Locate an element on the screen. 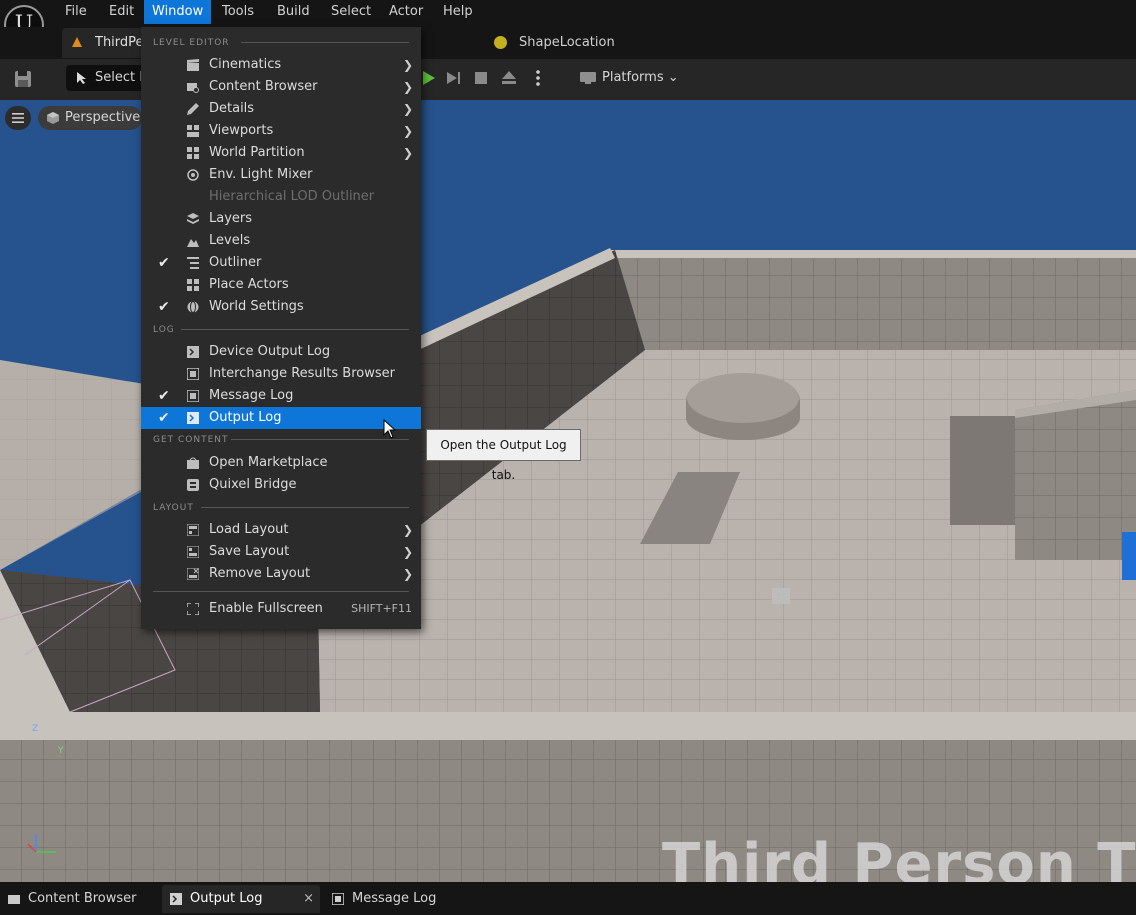 The height and width of the screenshot is (915, 1136). quixel-icon is located at coordinates (193, 485).